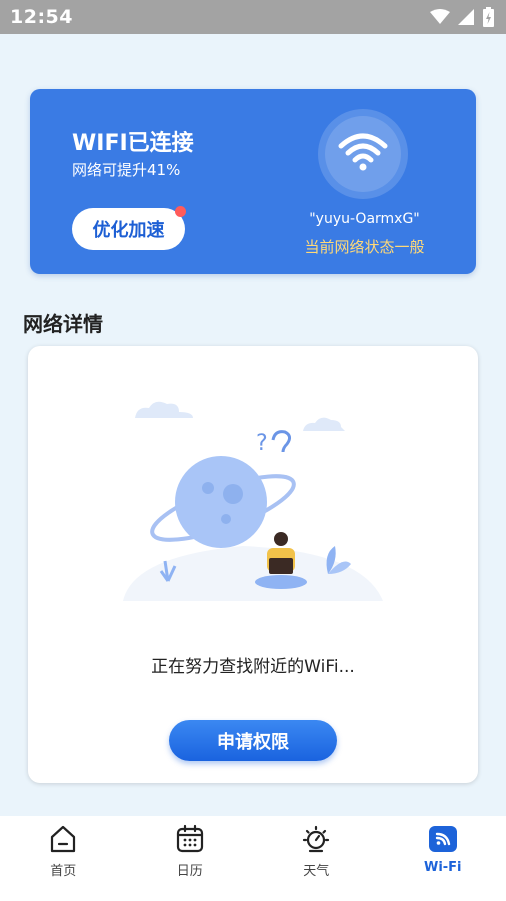 The width and height of the screenshot is (506, 901). I want to click on weather-icon, so click(316, 839).